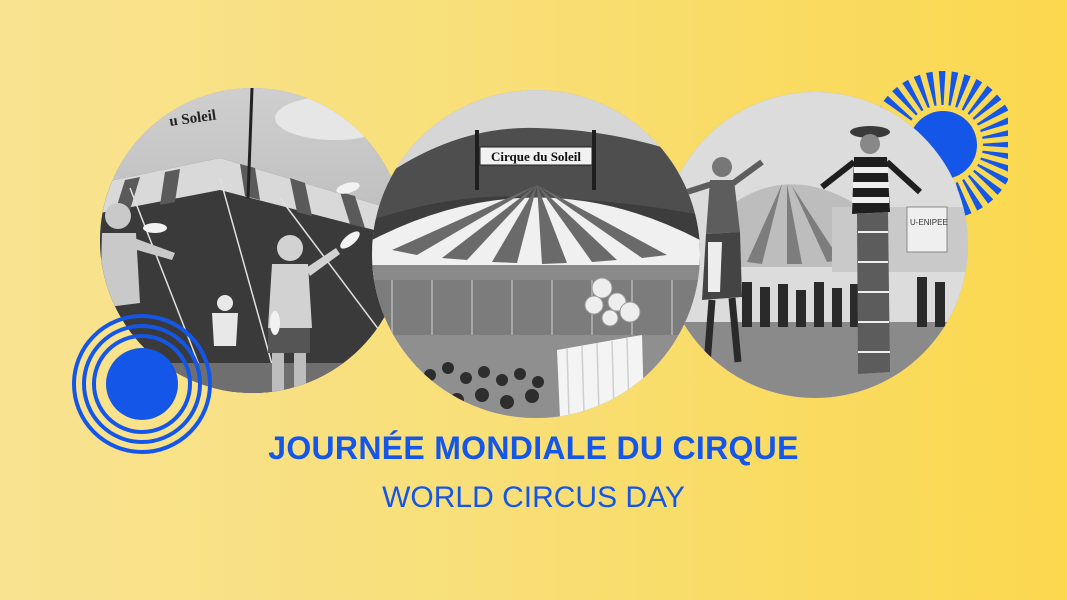 The width and height of the screenshot is (1067, 600). What do you see at coordinates (142, 384) in the screenshot?
I see `concentric-arc-icon` at bounding box center [142, 384].